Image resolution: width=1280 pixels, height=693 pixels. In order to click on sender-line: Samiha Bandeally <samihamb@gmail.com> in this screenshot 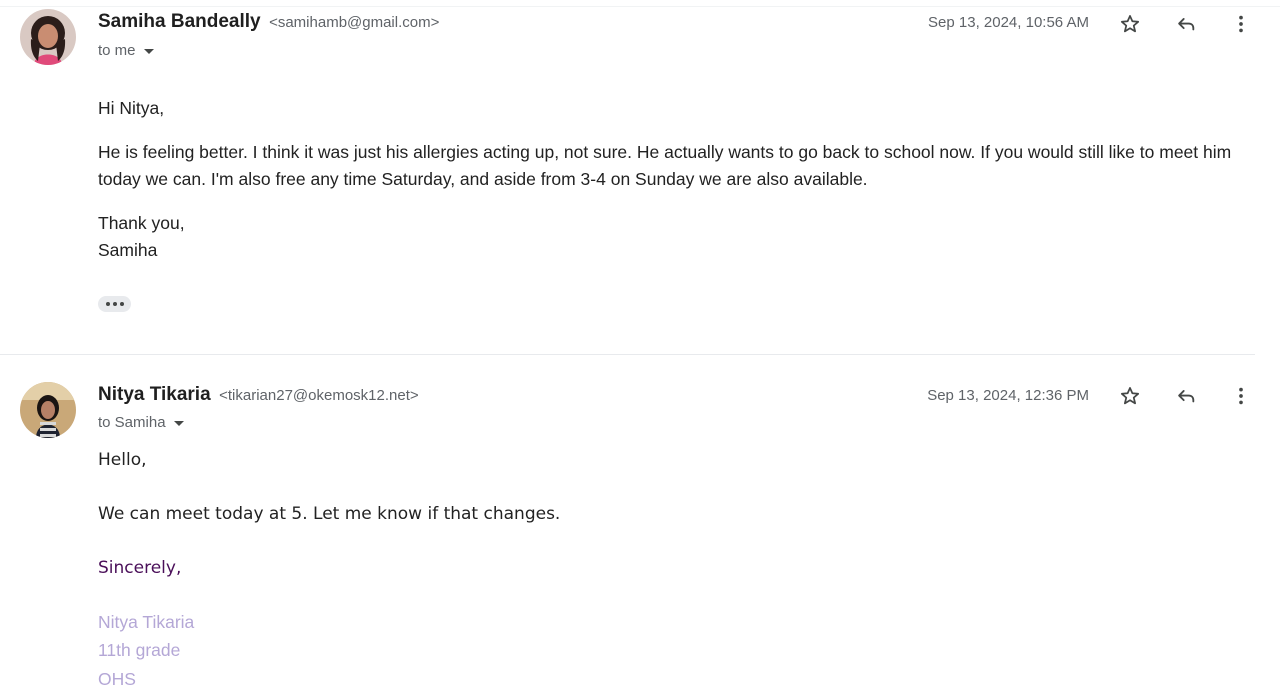, I will do `click(268, 22)`.